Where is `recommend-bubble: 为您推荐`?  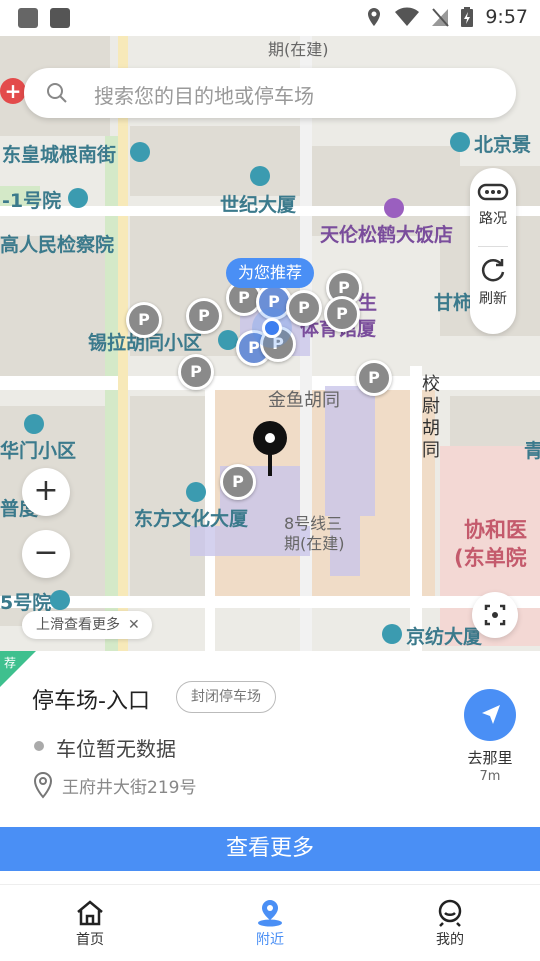
recommend-bubble: 为您推荐 is located at coordinates (270, 273).